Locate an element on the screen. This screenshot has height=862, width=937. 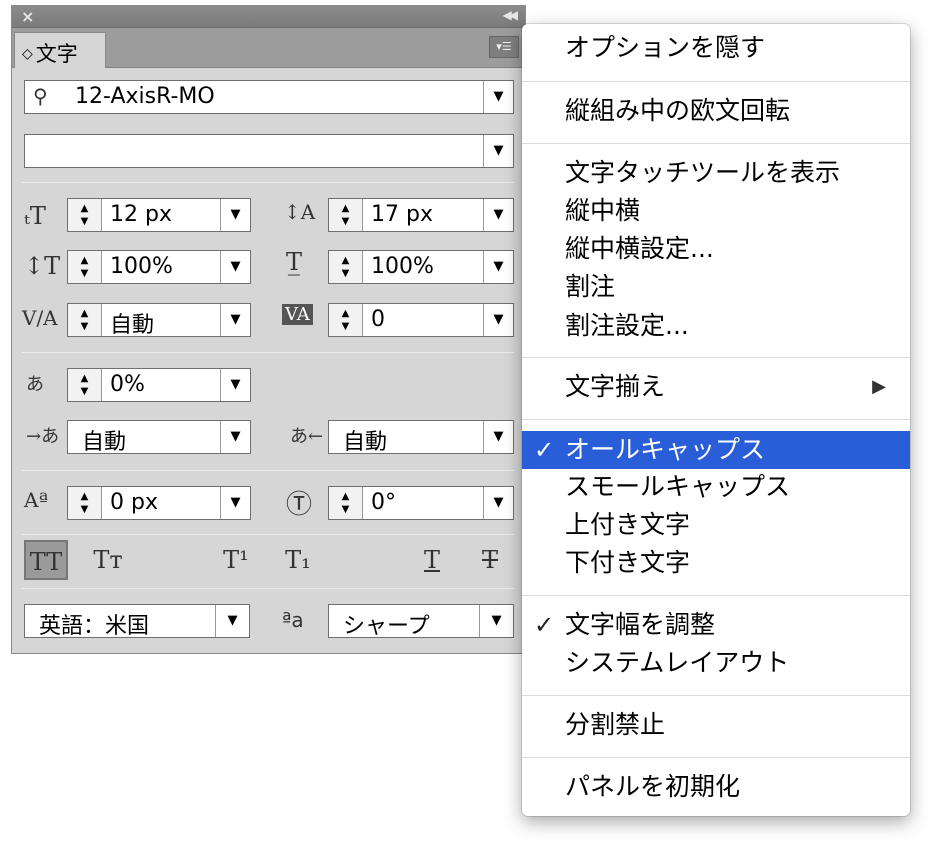
menu-item-superscript: 上付き文字 is located at coordinates (716, 525).